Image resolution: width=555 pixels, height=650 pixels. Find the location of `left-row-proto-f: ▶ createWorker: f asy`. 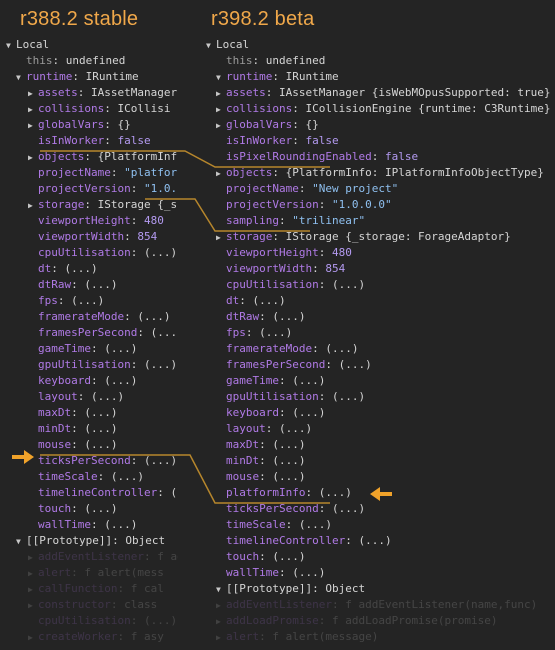

left-row-proto-f: ▶ createWorker: f asy is located at coordinates (96, 637).